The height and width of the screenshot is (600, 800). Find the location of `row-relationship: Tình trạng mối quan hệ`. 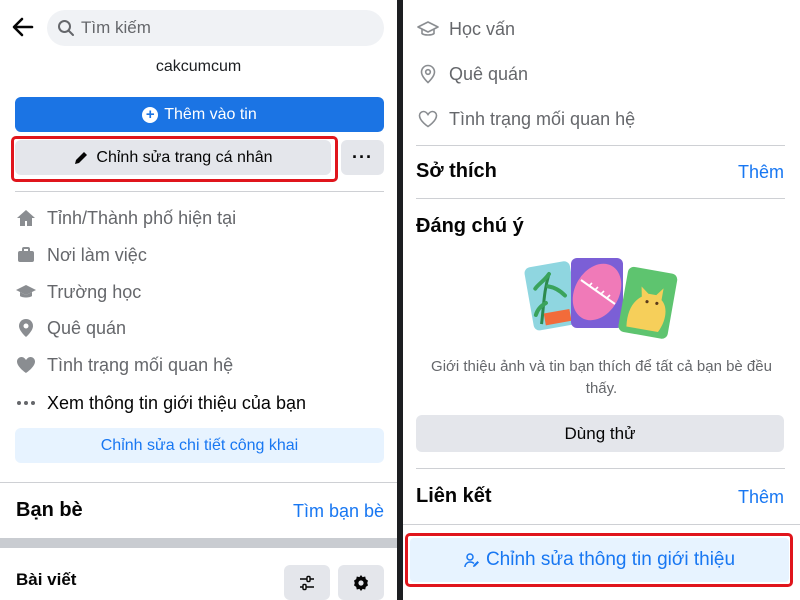

row-relationship: Tình trạng mối quan hệ is located at coordinates (526, 119).